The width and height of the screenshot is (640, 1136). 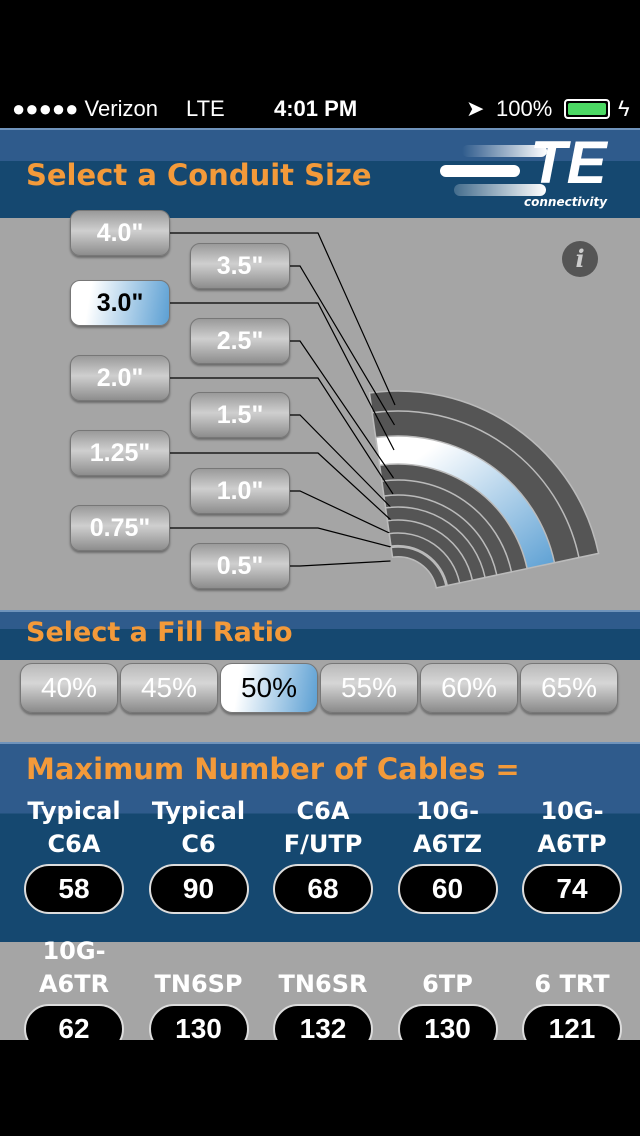 I want to click on cable-type-line2: 6TP, so click(x=447, y=984).